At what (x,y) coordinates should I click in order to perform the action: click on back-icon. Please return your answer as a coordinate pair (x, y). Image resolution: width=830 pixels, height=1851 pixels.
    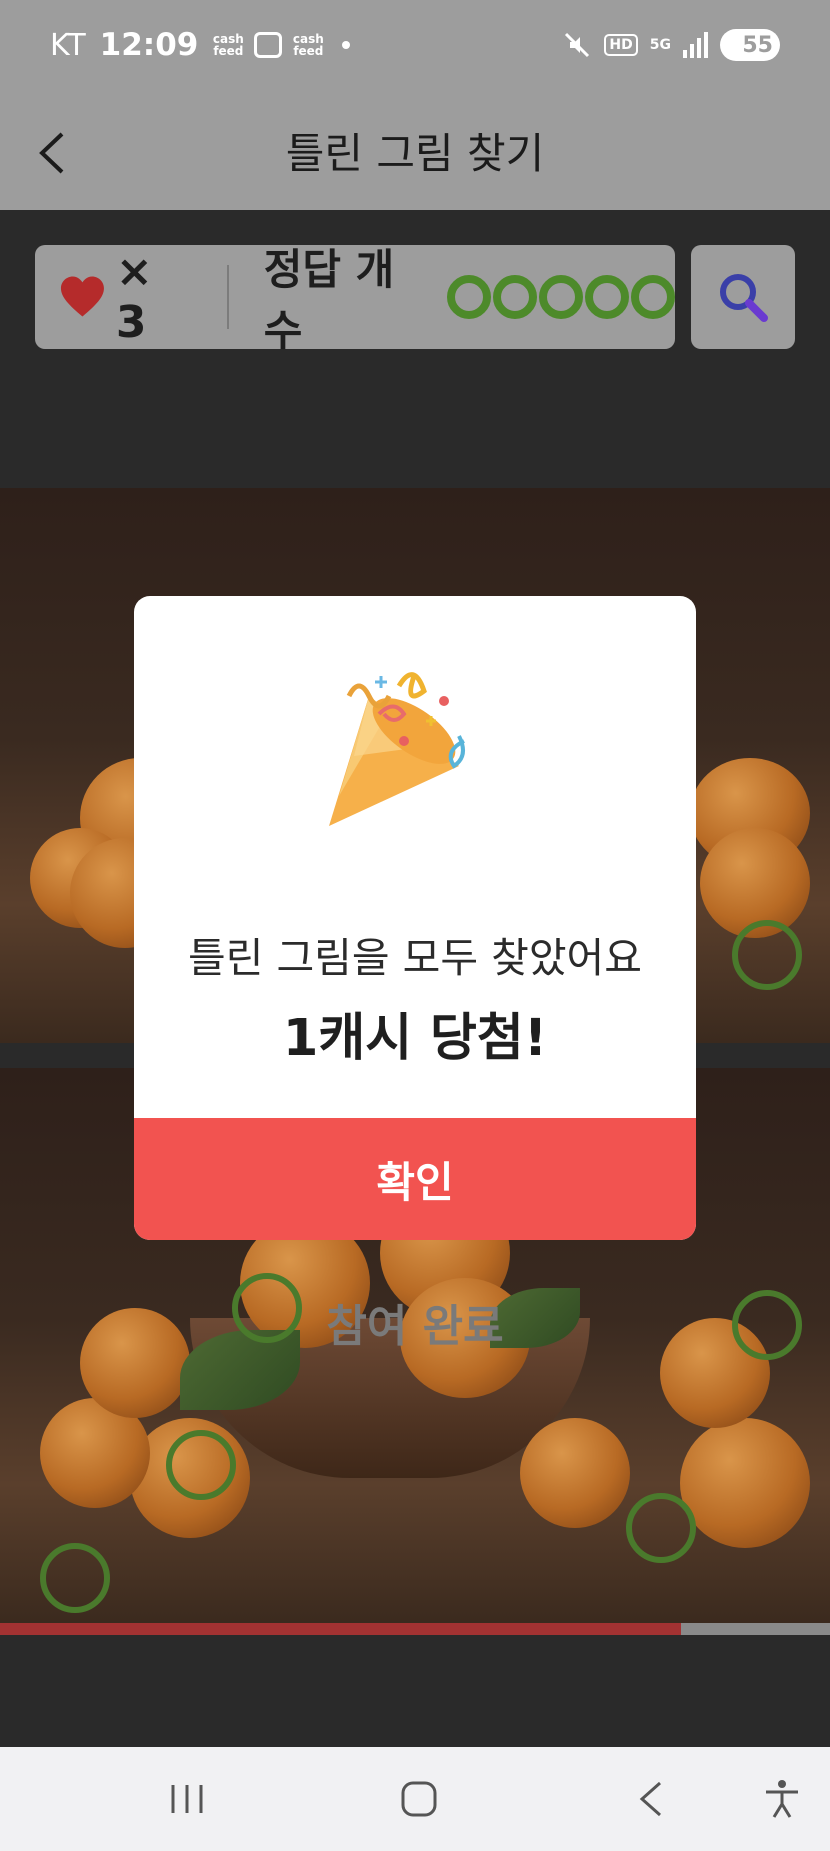
    Looking at the image, I should click on (652, 1799).